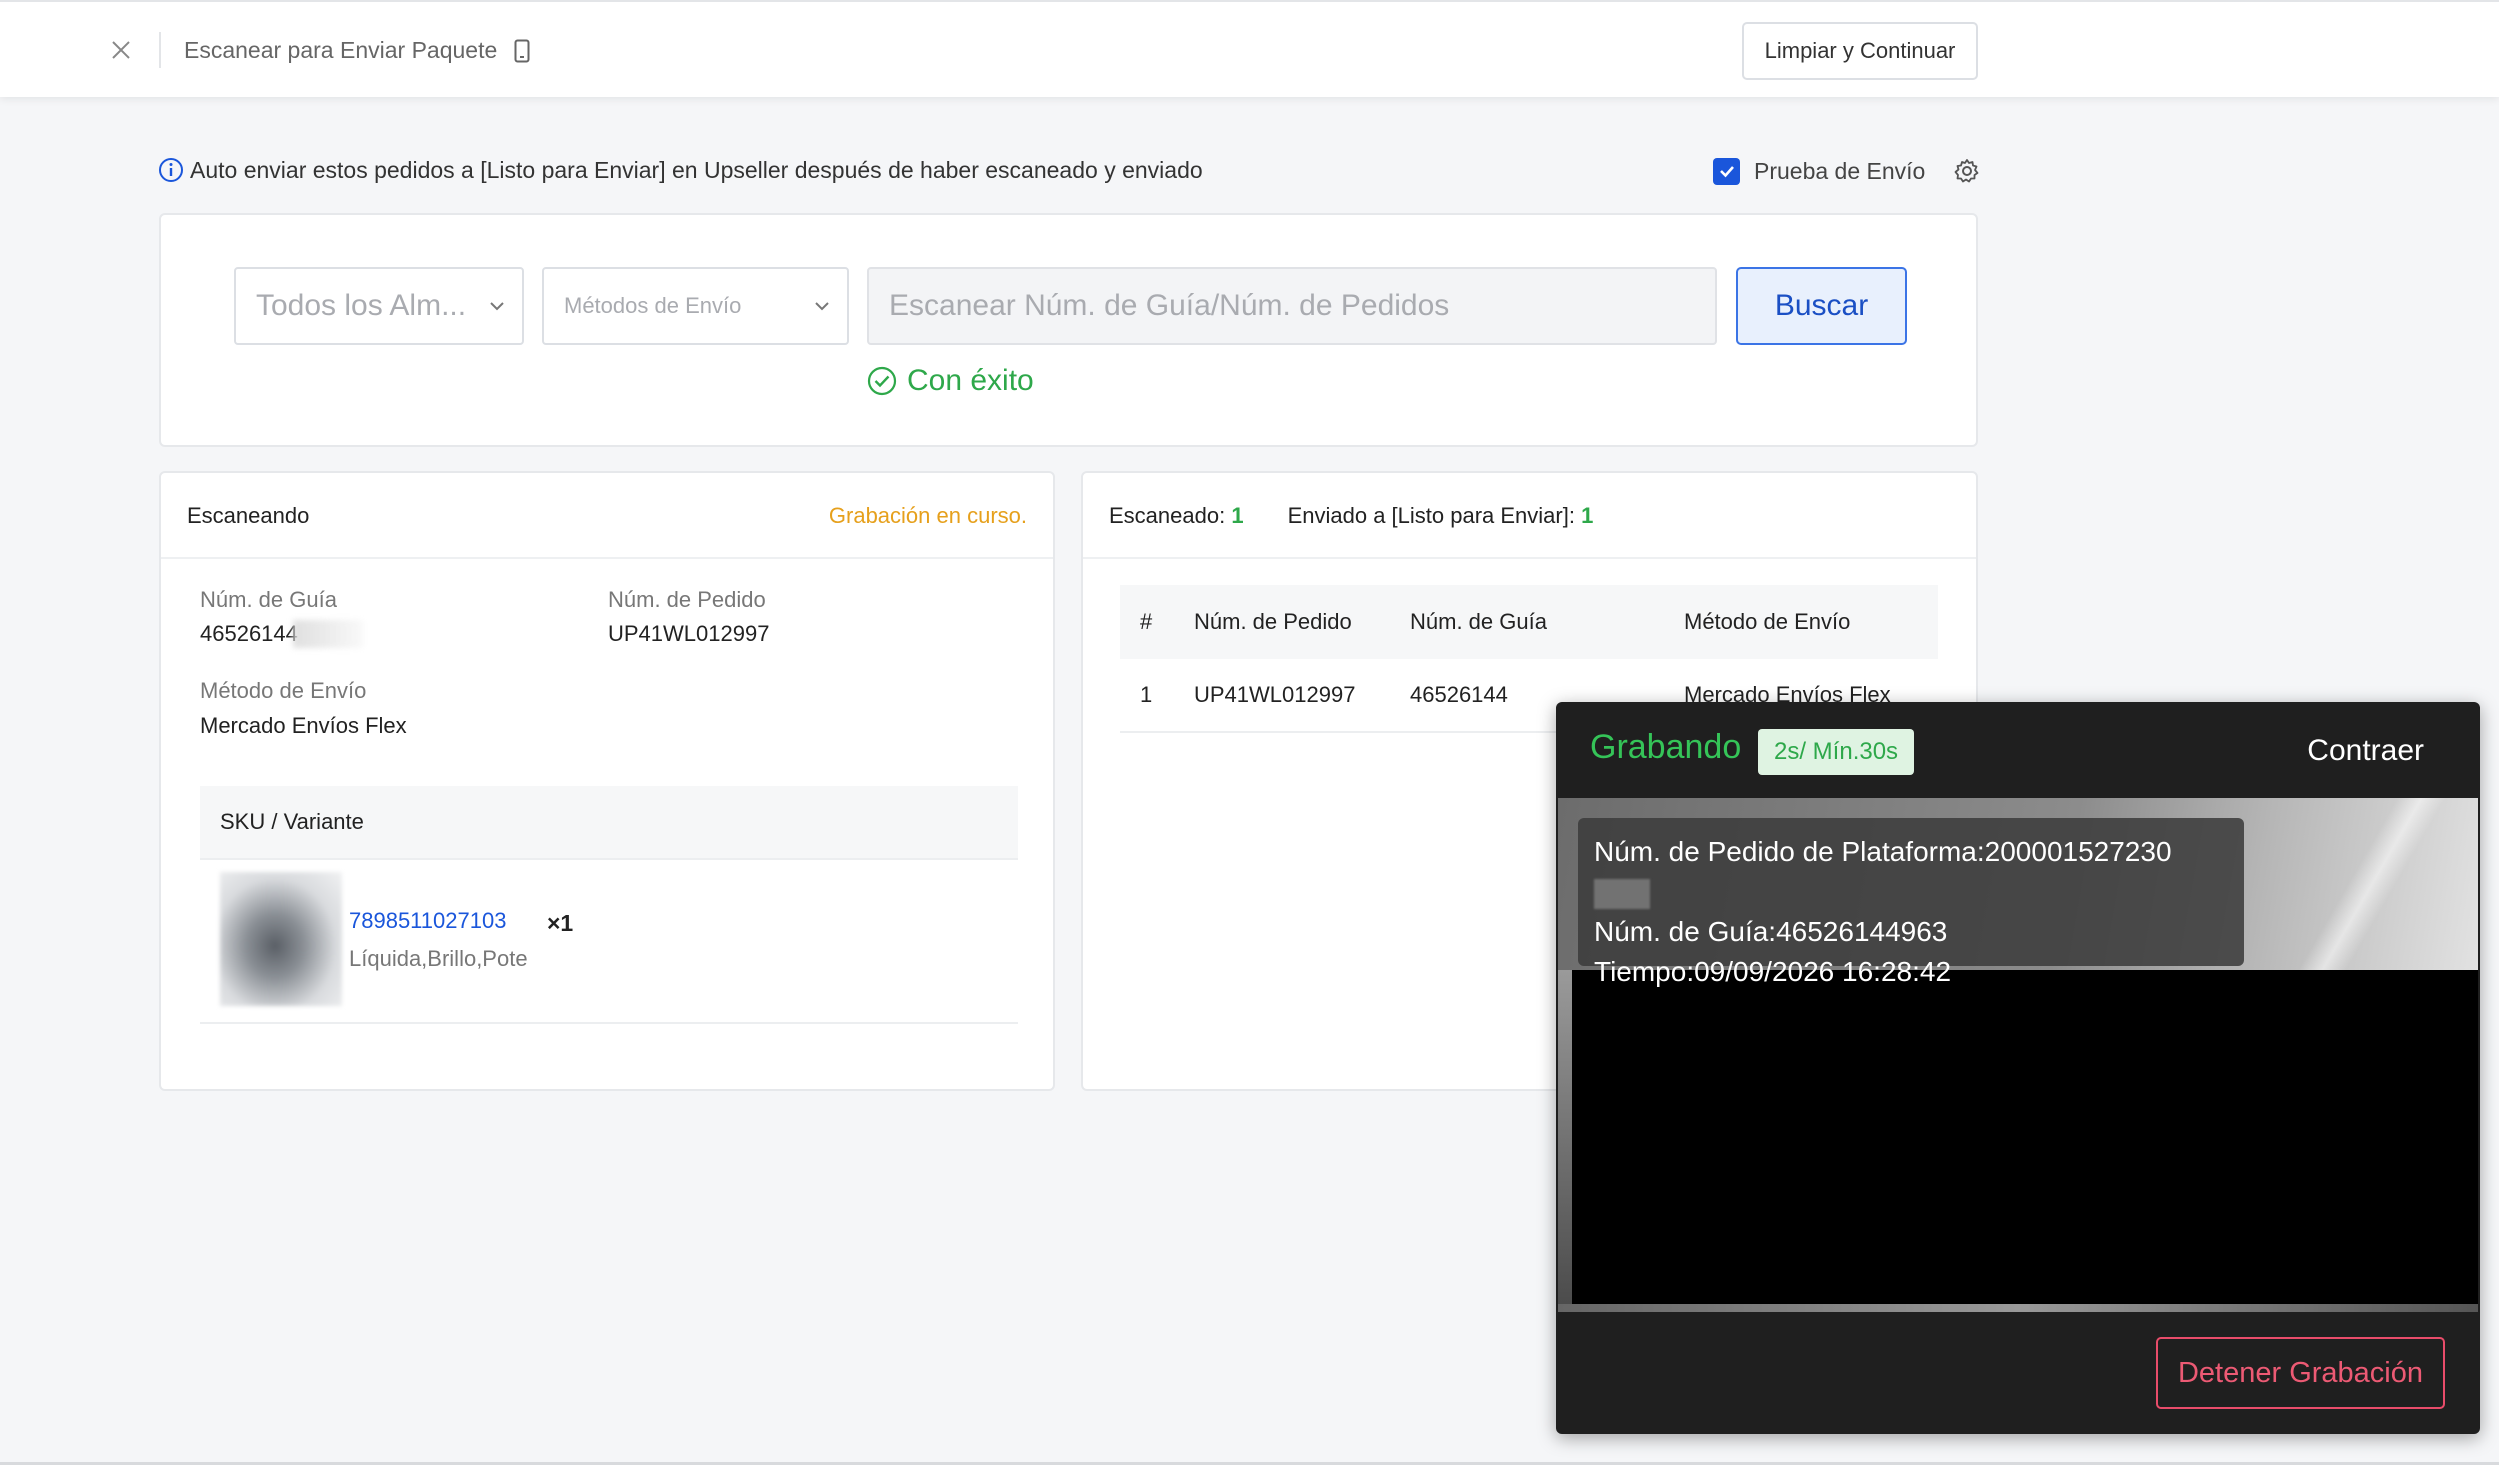 Image resolution: width=2499 pixels, height=1465 pixels. What do you see at coordinates (1821, 306) in the screenshot?
I see `search-button: Buscar` at bounding box center [1821, 306].